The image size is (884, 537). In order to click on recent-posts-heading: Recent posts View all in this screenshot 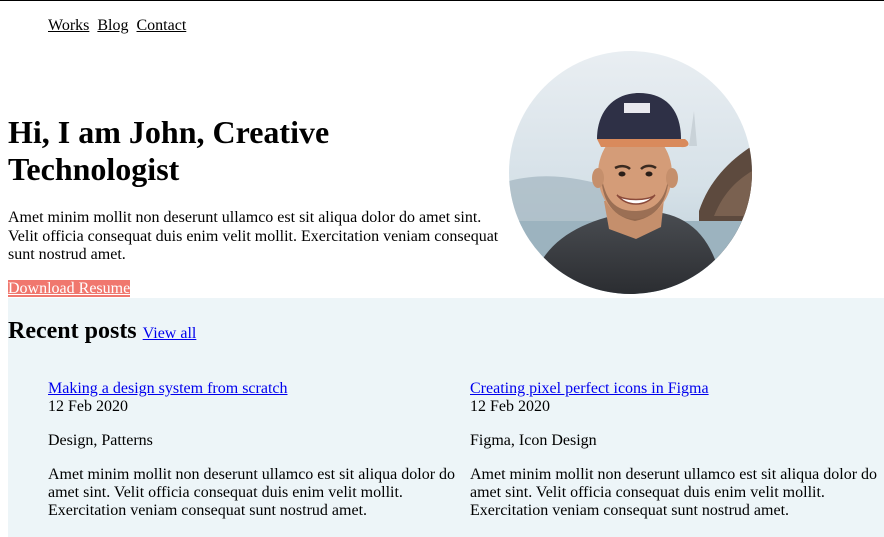, I will do `click(102, 332)`.